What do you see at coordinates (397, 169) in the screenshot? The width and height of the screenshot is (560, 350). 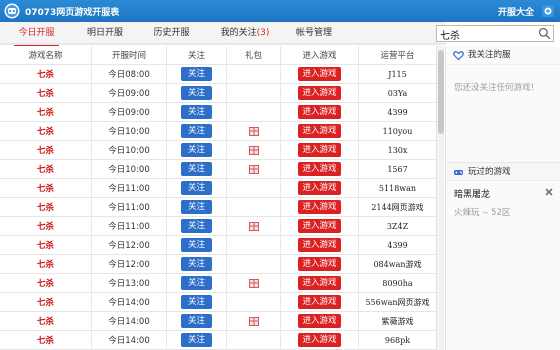 I see `platform-name: 1567` at bounding box center [397, 169].